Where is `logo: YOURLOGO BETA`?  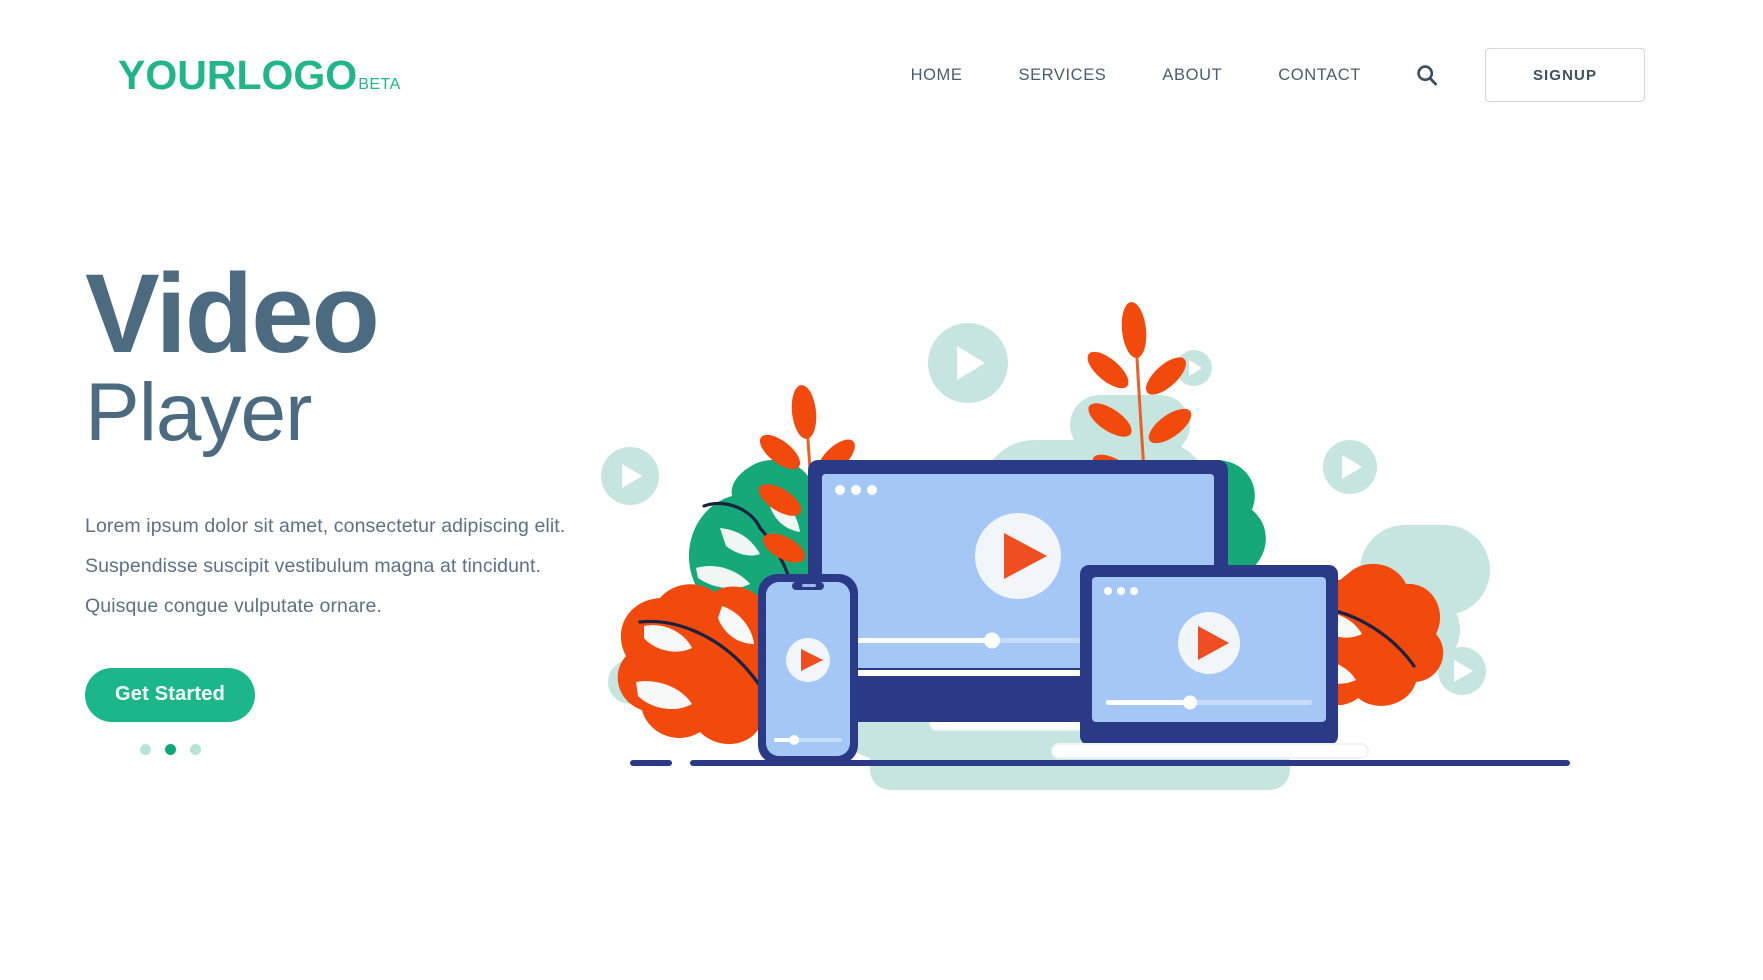
logo: YOURLOGO BETA is located at coordinates (259, 75).